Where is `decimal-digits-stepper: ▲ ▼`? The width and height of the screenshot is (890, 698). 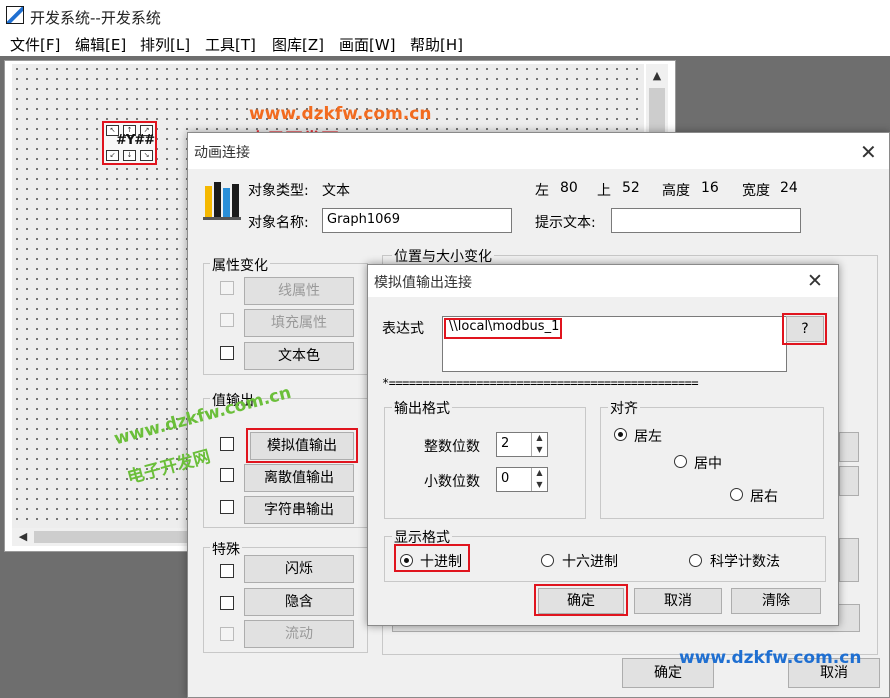
decimal-digits-stepper: ▲ ▼ is located at coordinates (539, 479).